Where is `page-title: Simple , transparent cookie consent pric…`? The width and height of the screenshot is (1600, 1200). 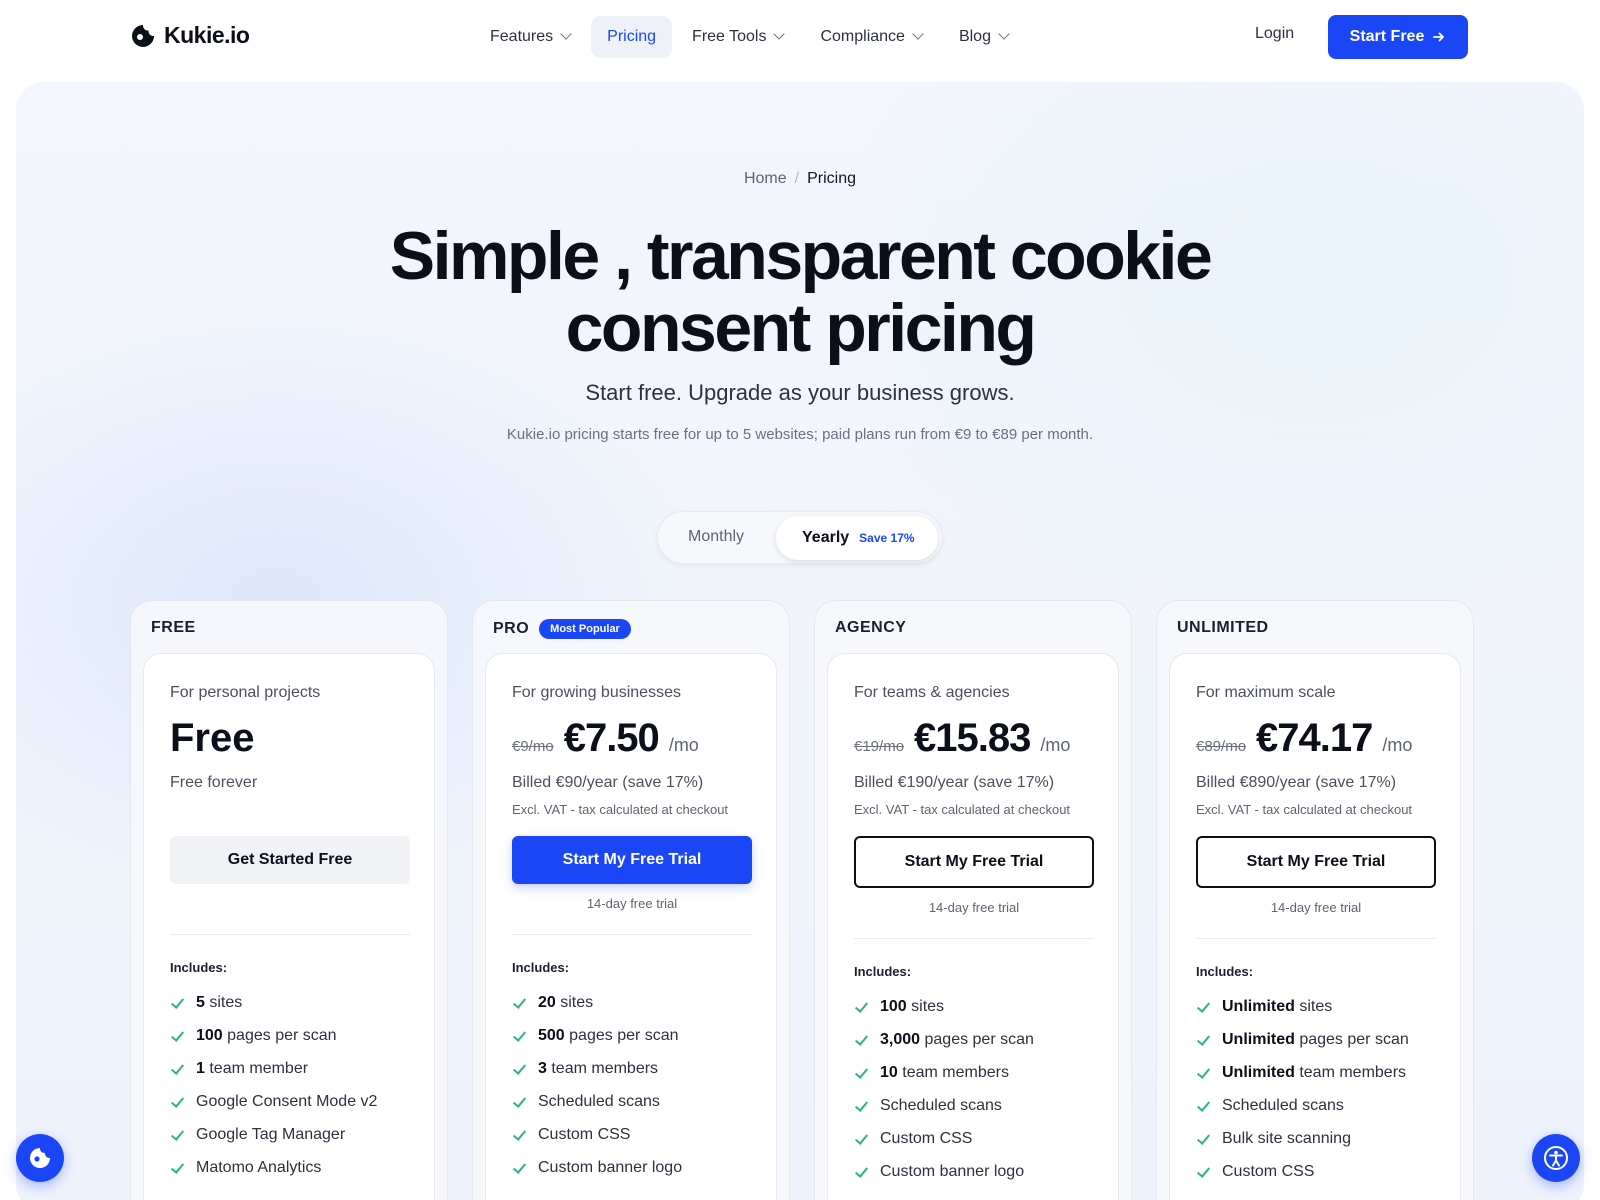 page-title: Simple , transparent cookie consent pric… is located at coordinates (800, 292).